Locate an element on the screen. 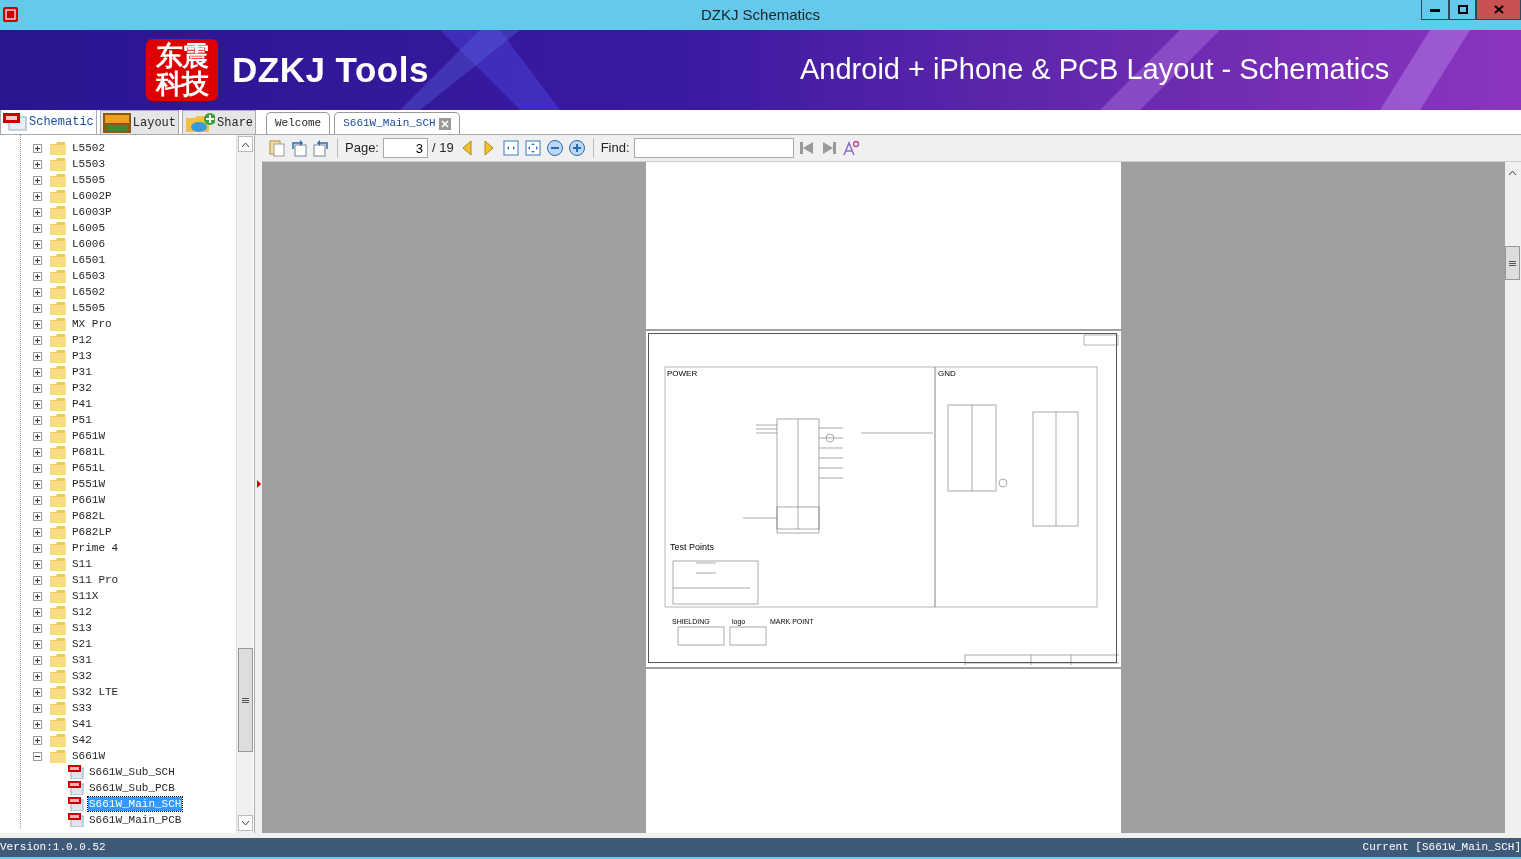  tree-item: S661W_Main_PCB is located at coordinates (135, 820).